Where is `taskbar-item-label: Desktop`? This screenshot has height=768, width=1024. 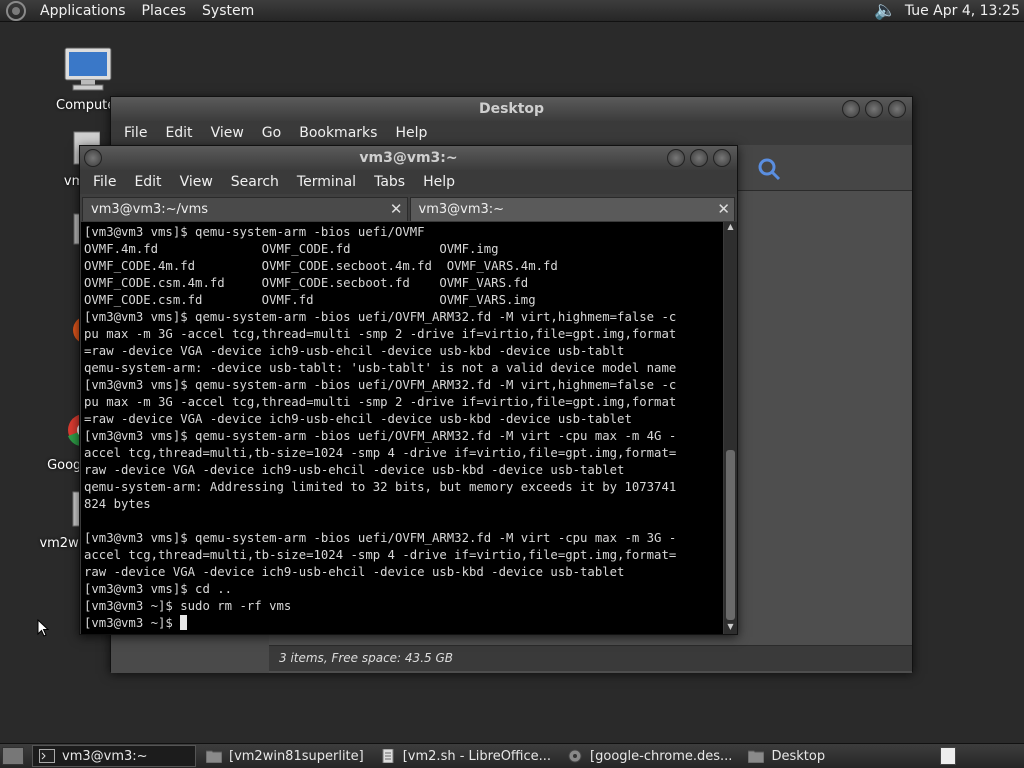 taskbar-item-label: Desktop is located at coordinates (798, 756).